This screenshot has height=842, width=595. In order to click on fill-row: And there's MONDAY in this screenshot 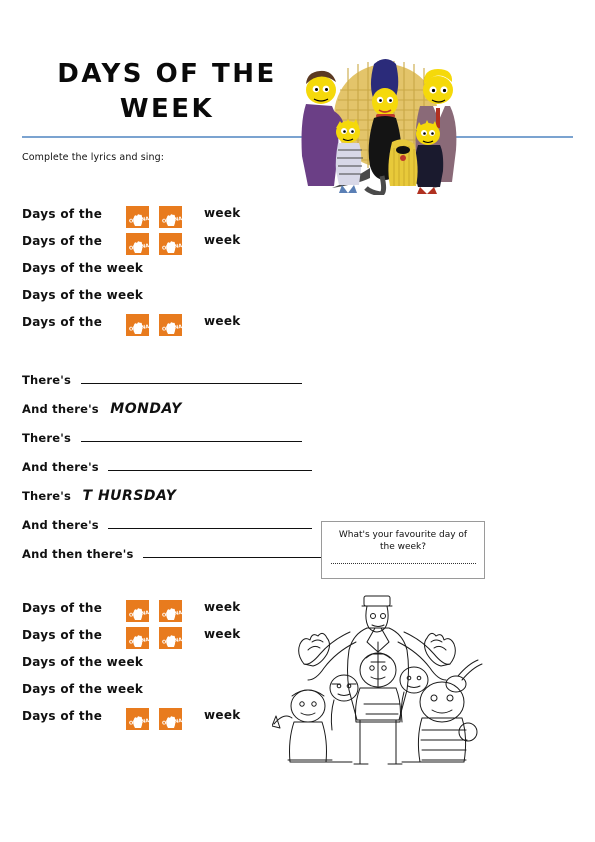, I will do `click(177, 408)`.